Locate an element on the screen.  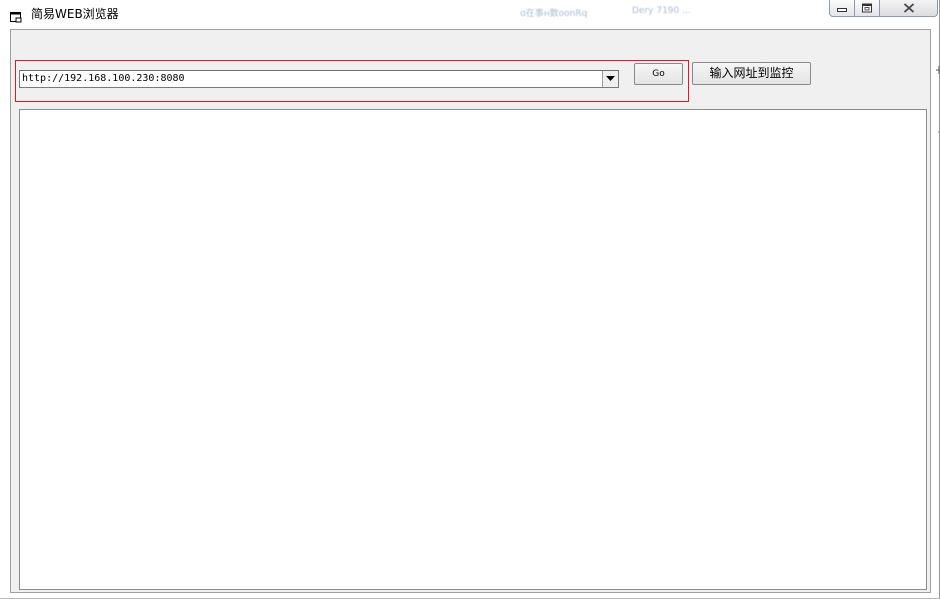
chevron-down-icon is located at coordinates (610, 78).